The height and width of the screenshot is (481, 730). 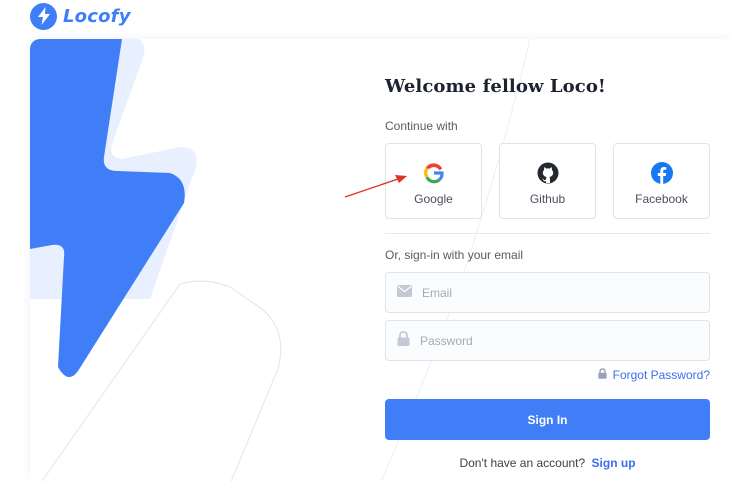 What do you see at coordinates (557, 292) in the screenshot?
I see `email-input` at bounding box center [557, 292].